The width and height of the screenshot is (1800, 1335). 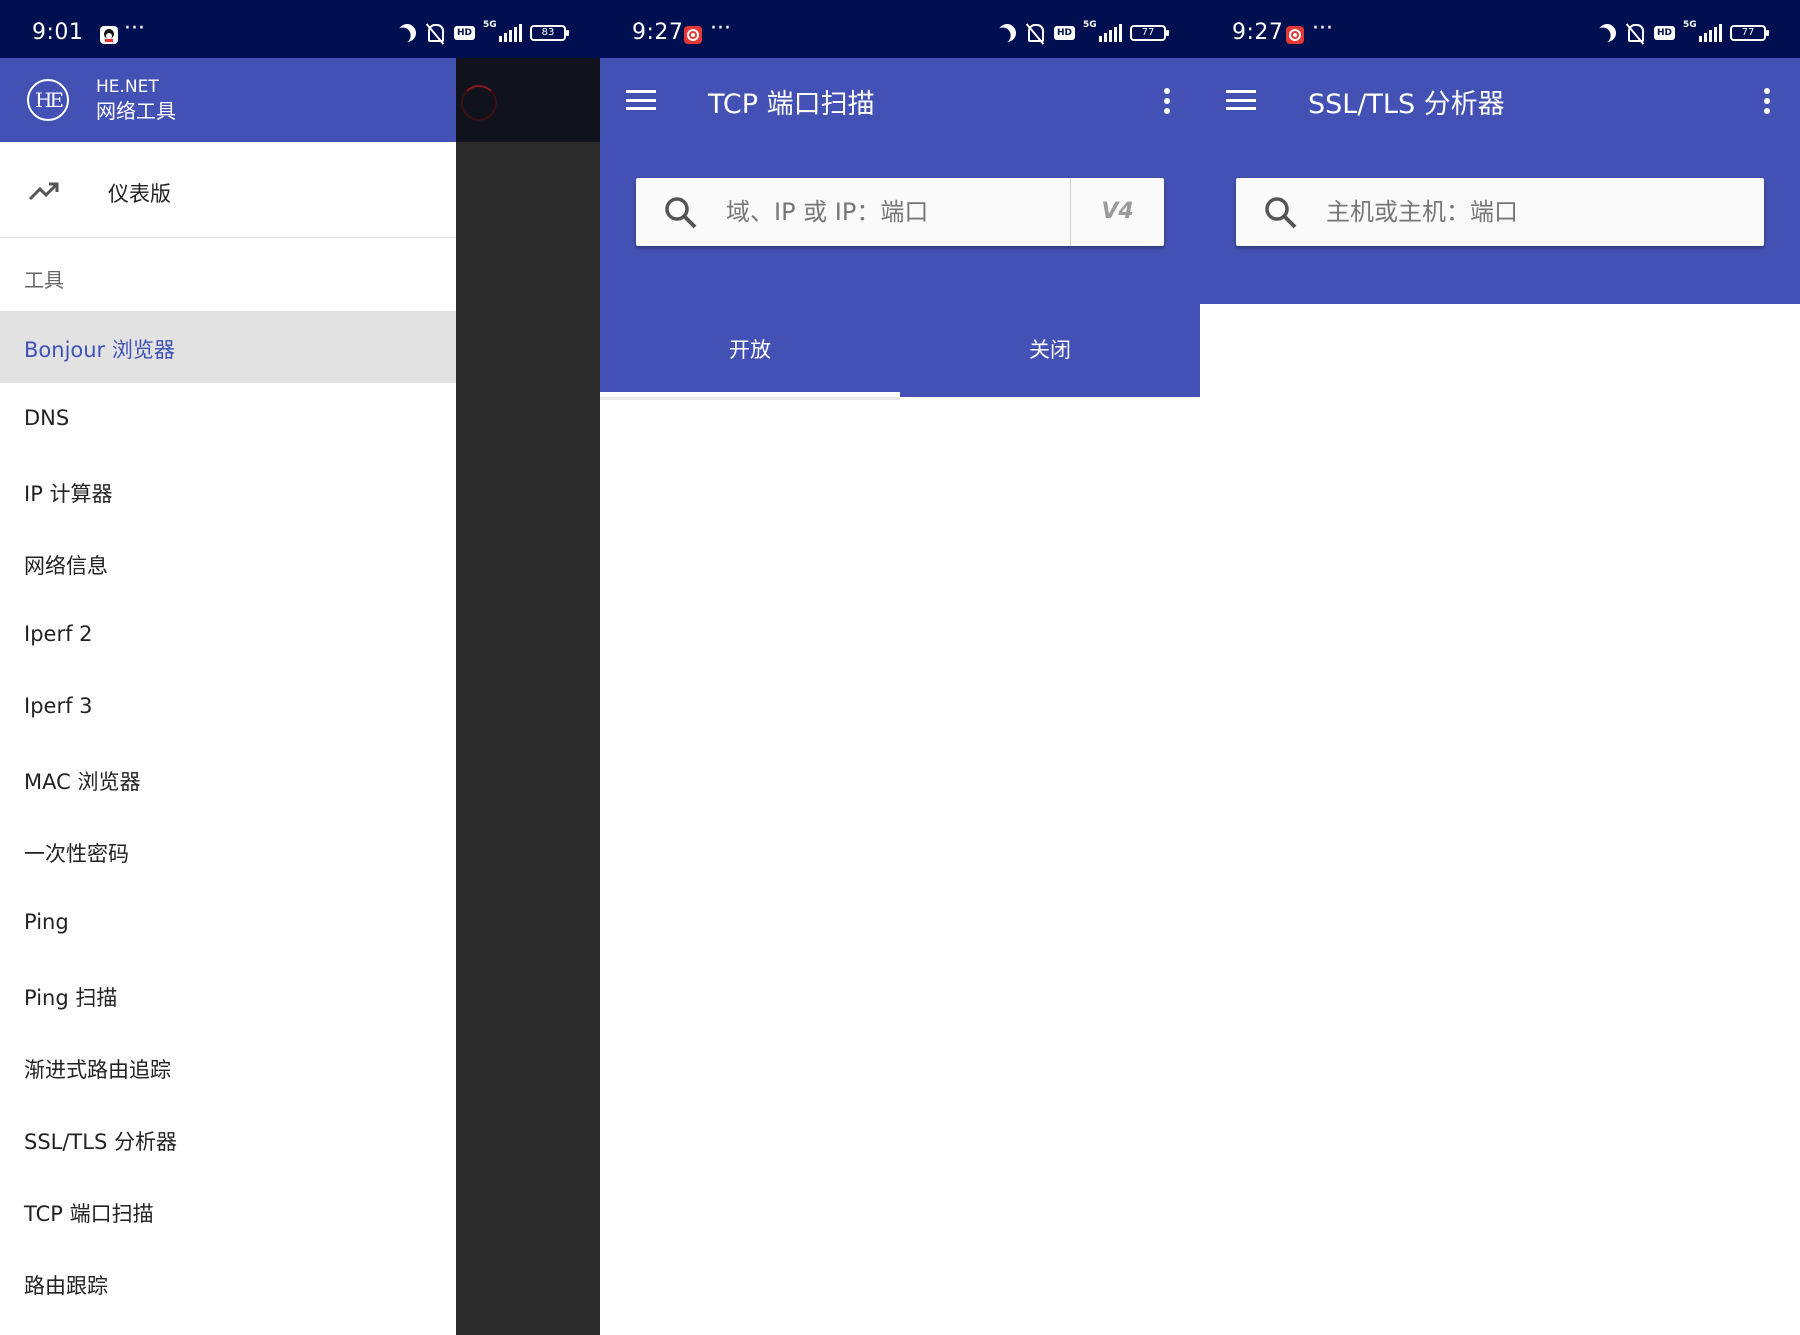 What do you see at coordinates (228, 419) in the screenshot?
I see `nav-item-dns: DNS` at bounding box center [228, 419].